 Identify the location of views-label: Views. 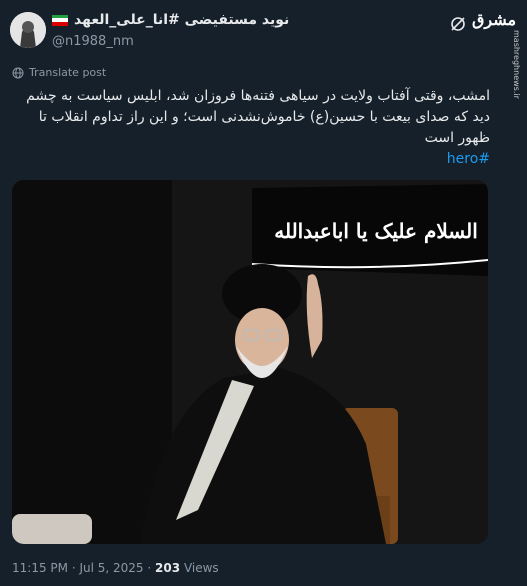
(201, 568).